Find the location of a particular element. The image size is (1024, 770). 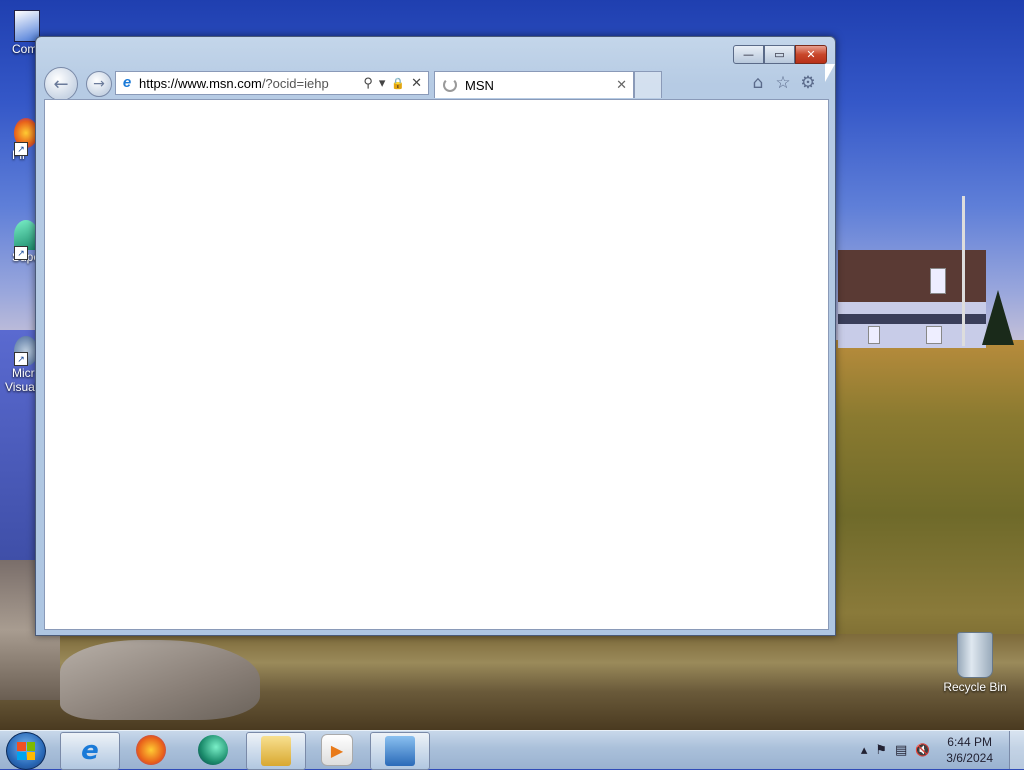

desktop-icon-recycle-bin: Recycle Bin is located at coordinates (975, 663).